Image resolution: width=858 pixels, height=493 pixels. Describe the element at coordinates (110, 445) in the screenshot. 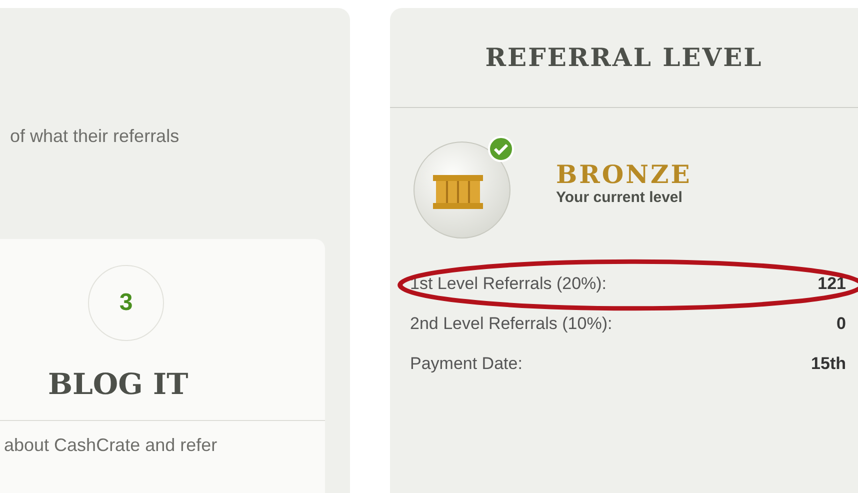

I see `step-description: about CashCrate and refer` at that location.